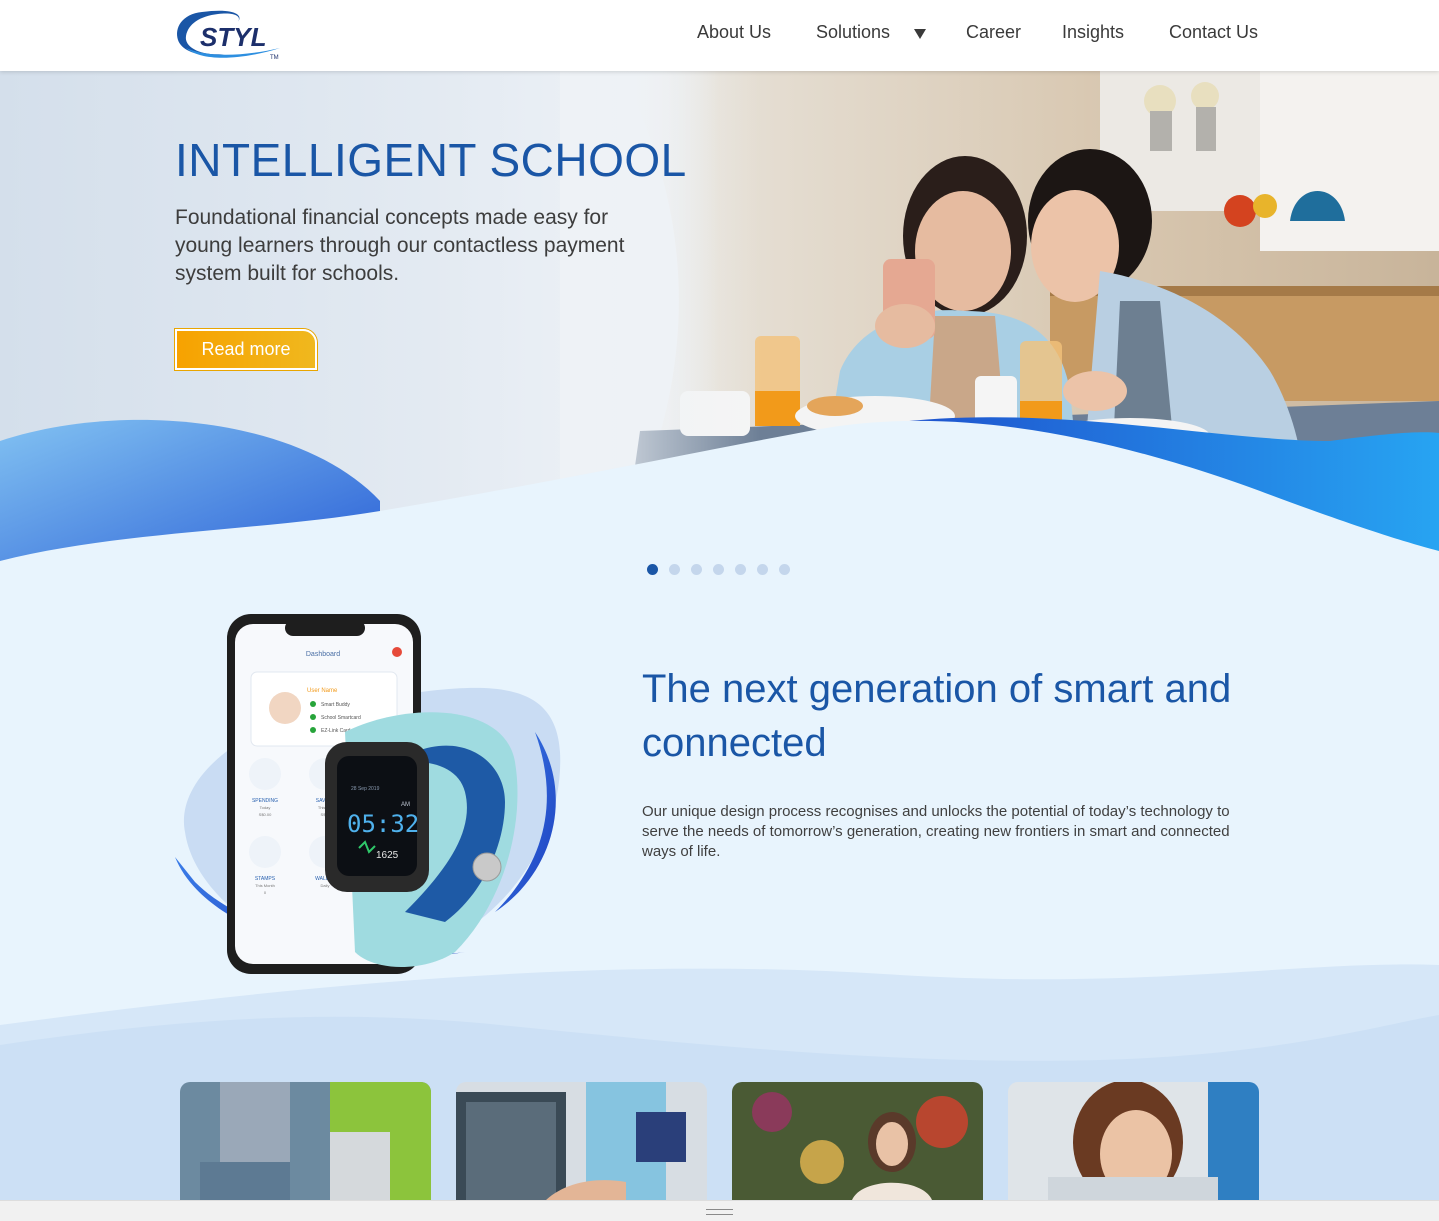 The height and width of the screenshot is (1221, 1439). What do you see at coordinates (265, 814) in the screenshot?
I see `app-tile-spending-value: S$0.00` at bounding box center [265, 814].